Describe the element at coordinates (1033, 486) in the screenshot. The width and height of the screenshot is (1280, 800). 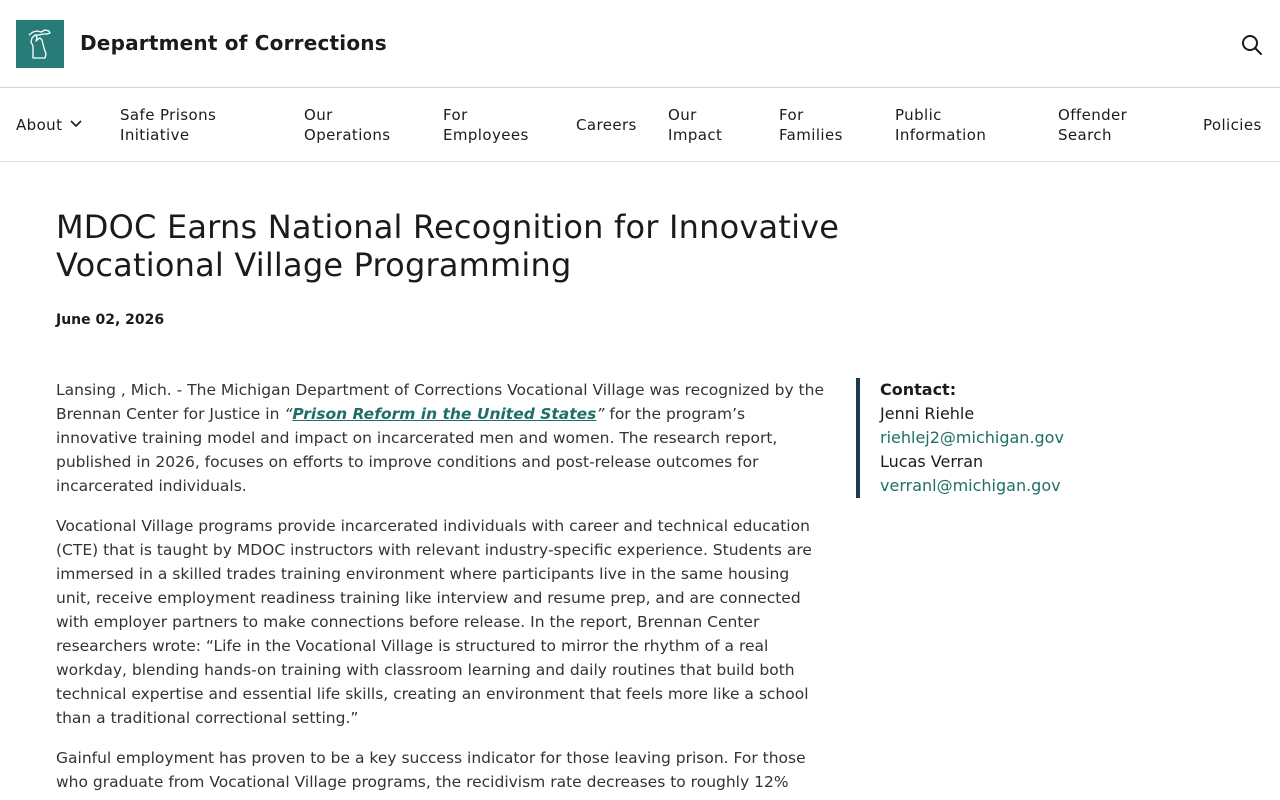
I see `contact-email-link: verranl@michigan.gov` at that location.